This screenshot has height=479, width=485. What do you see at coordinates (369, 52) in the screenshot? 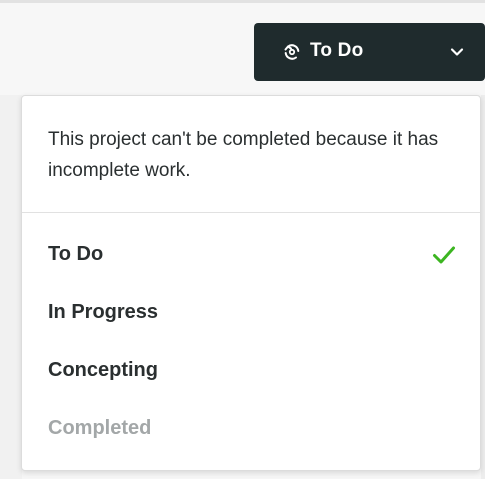
I see `status-dropdown-button: To Do` at bounding box center [369, 52].